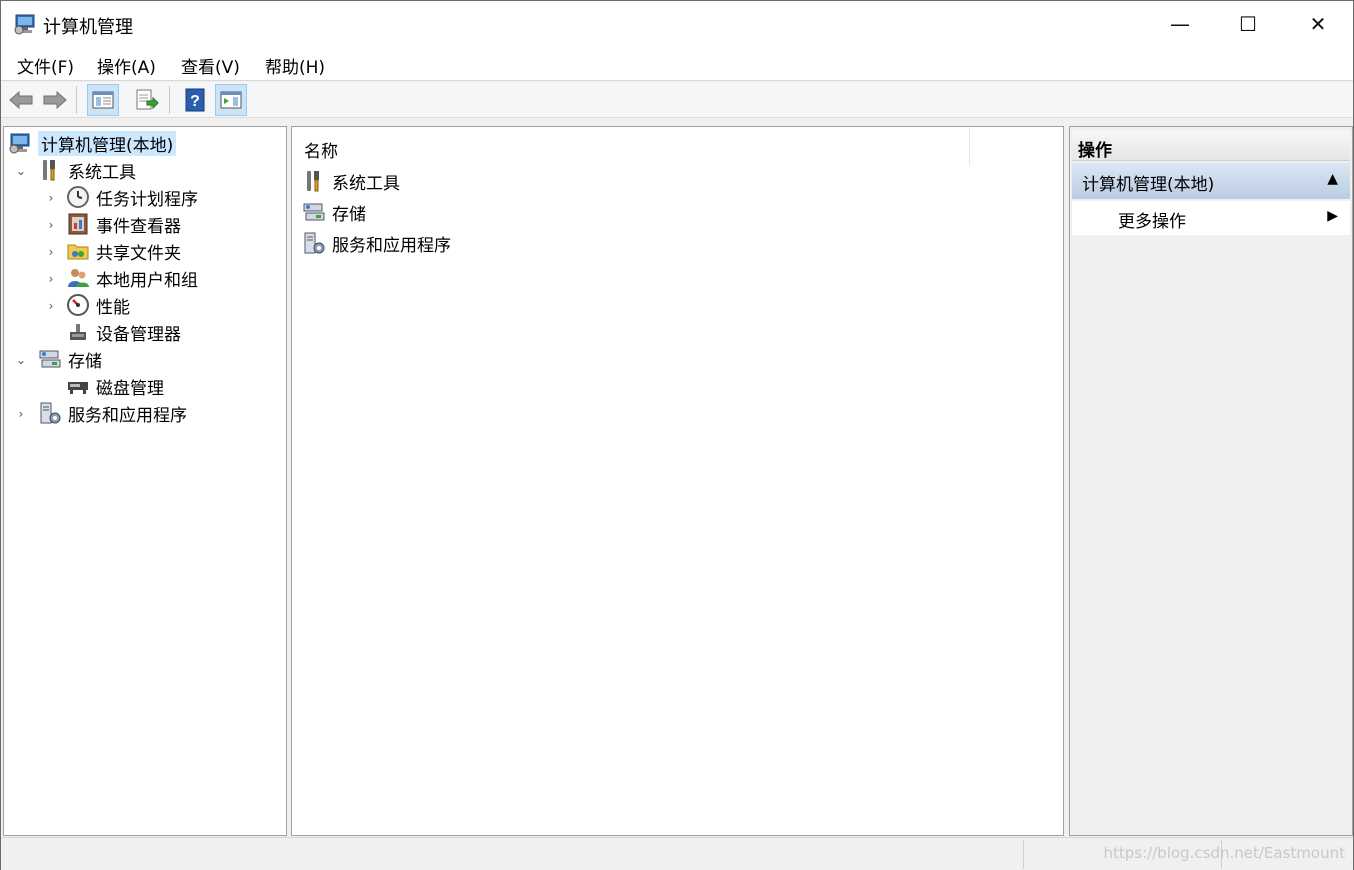 The width and height of the screenshot is (1354, 870). Describe the element at coordinates (1023, 854) in the screenshot. I see `status-separator` at that location.